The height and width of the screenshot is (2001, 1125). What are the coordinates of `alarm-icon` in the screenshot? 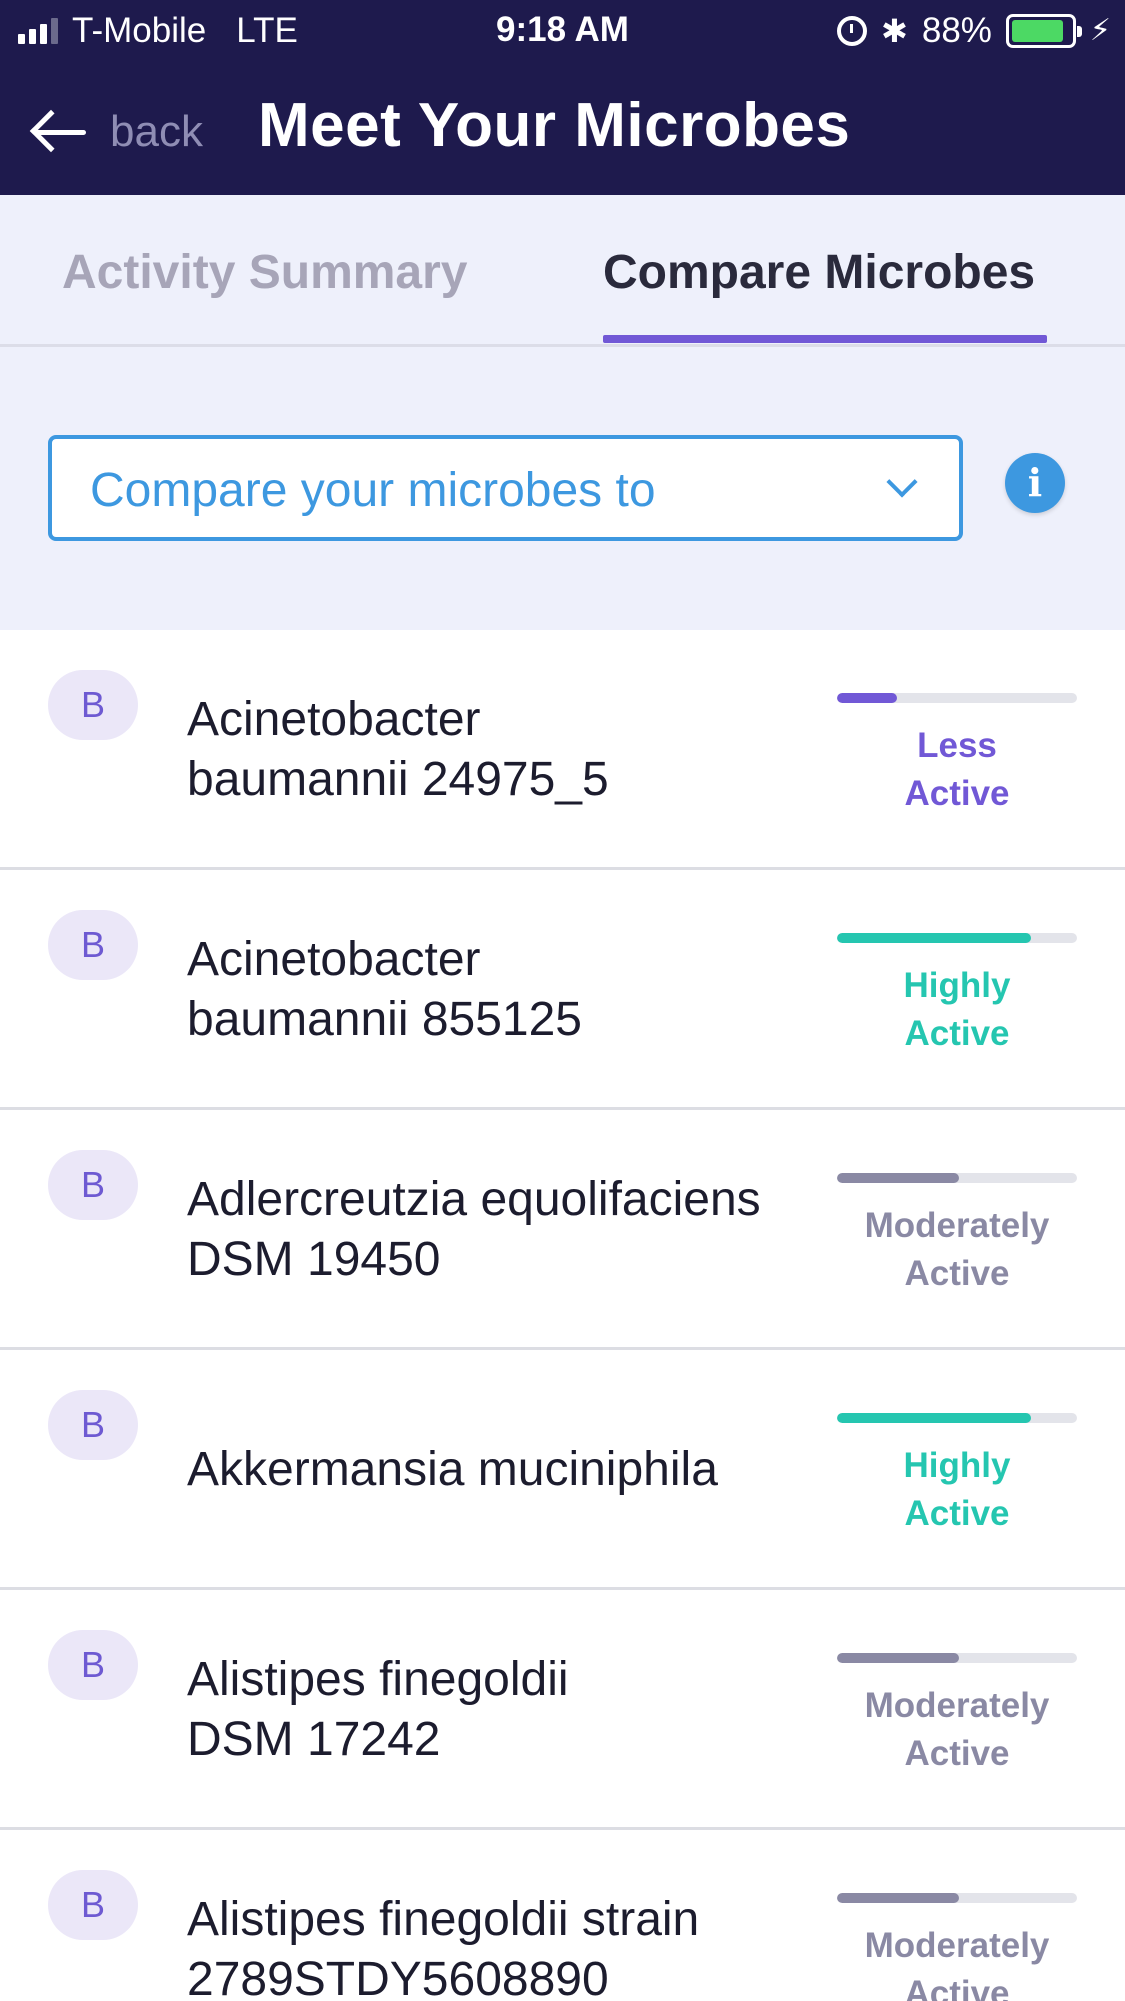 It's located at (852, 31).